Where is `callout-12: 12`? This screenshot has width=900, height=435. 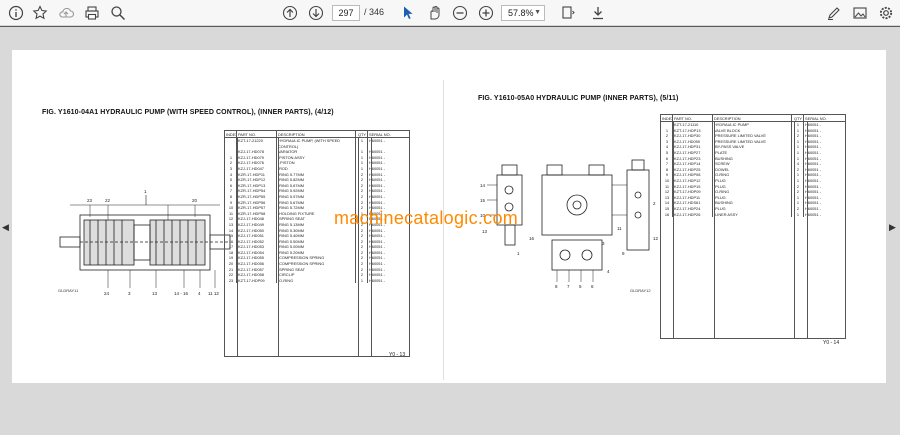 callout-12: 12 is located at coordinates (656, 238).